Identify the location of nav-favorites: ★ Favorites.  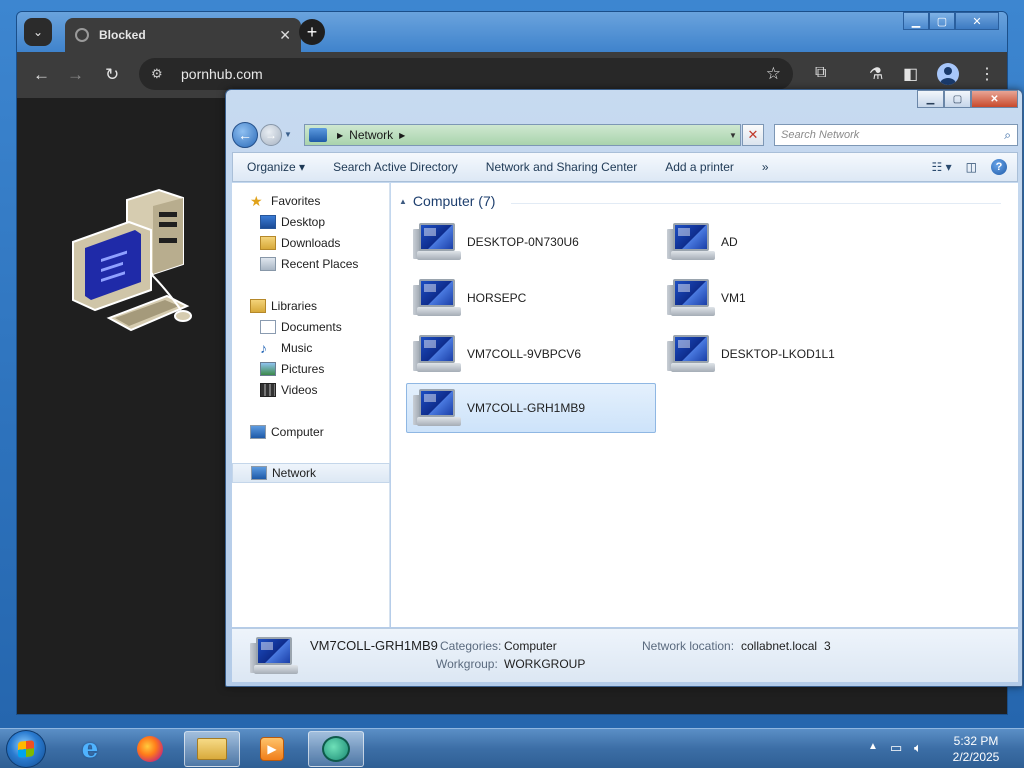
(311, 201).